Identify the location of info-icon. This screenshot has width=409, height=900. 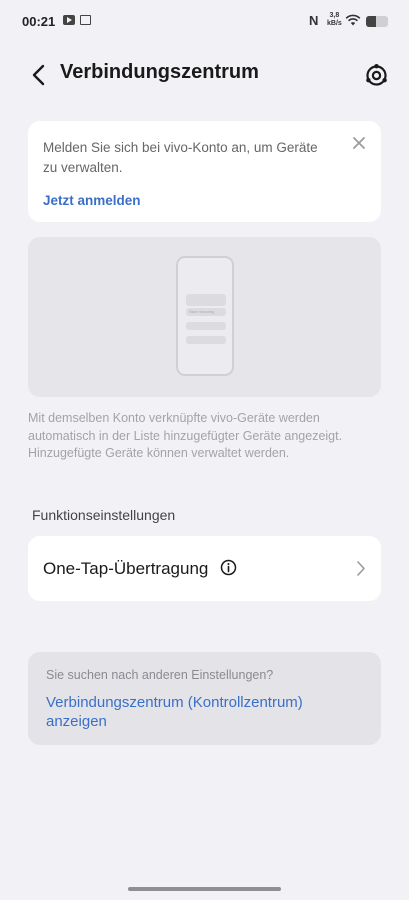
(228, 567).